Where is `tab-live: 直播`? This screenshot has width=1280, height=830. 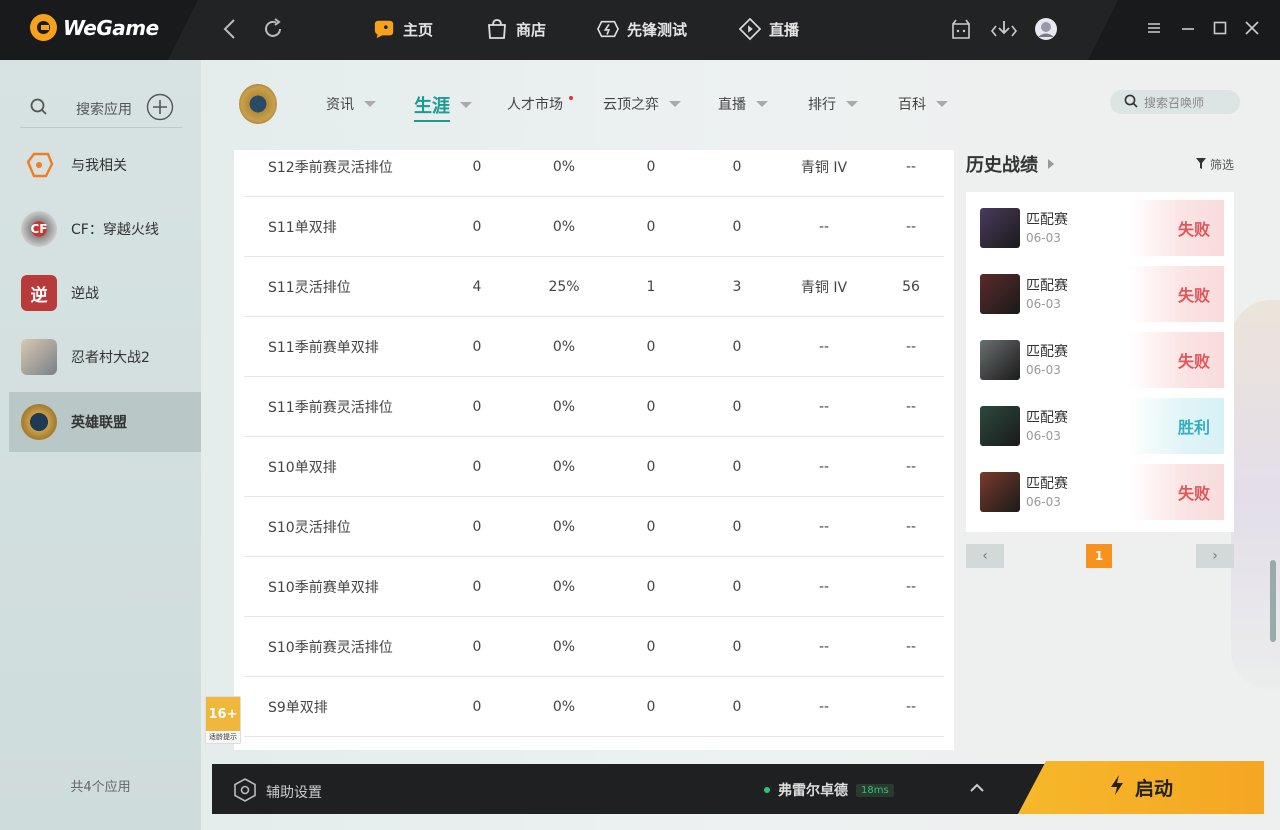 tab-live: 直播 is located at coordinates (743, 104).